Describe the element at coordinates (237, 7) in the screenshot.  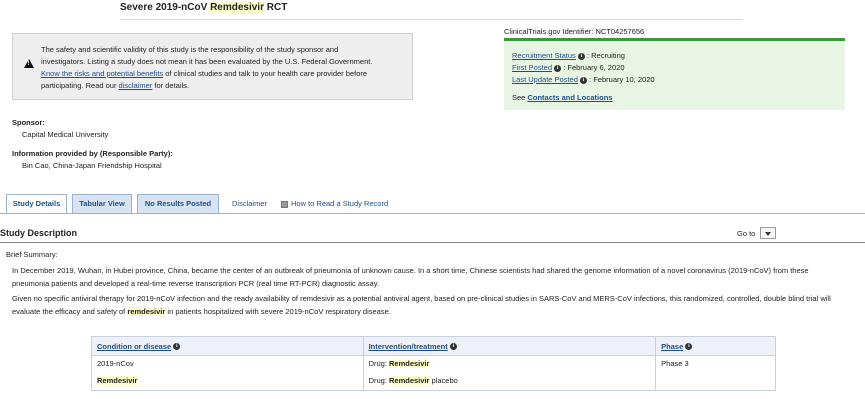
I see `title-highlight: Remdesivir` at that location.